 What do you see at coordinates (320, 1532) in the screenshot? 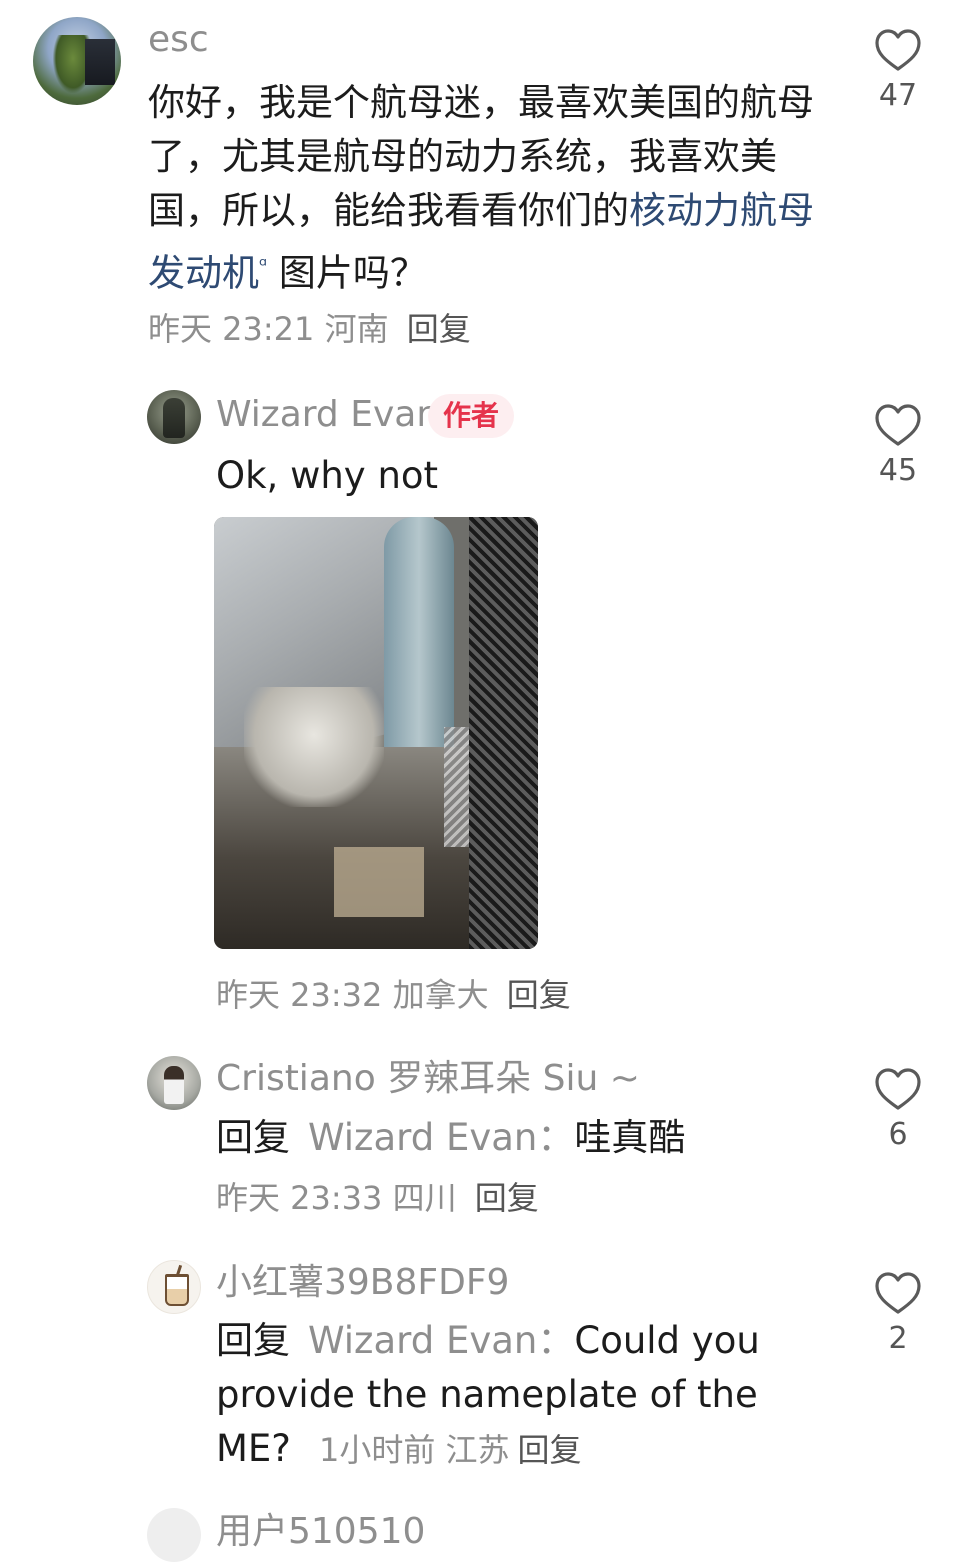
I see `comment-username: 用户510510` at bounding box center [320, 1532].